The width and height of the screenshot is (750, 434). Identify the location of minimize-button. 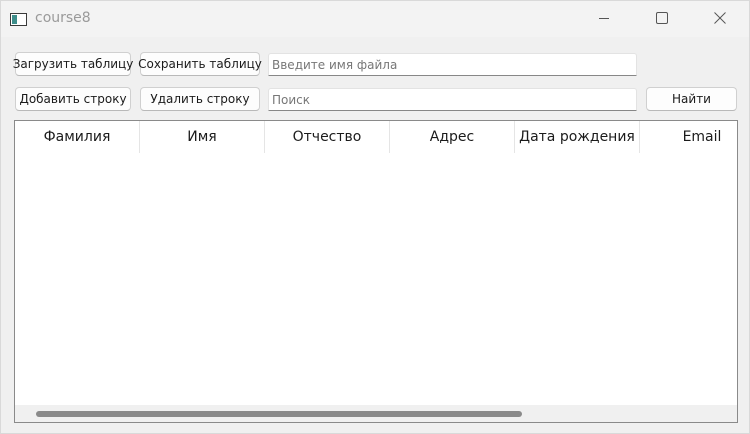
(604, 18).